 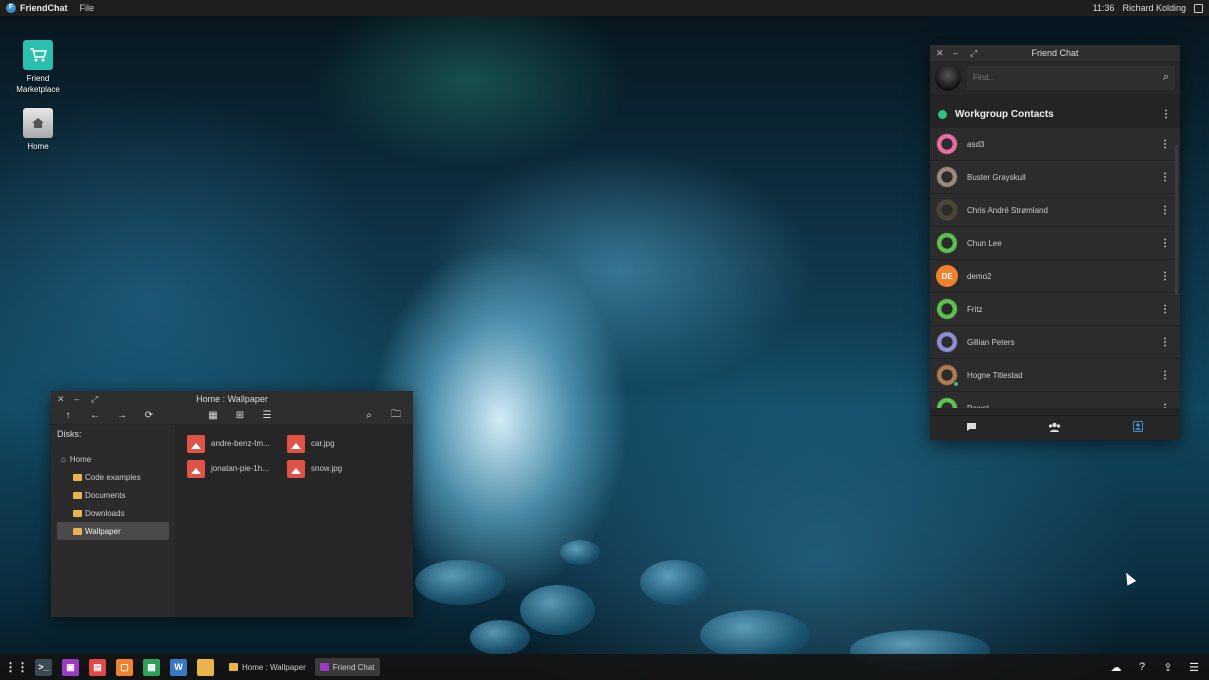 I want to click on file-item: car.jpg, so click(x=337, y=443).